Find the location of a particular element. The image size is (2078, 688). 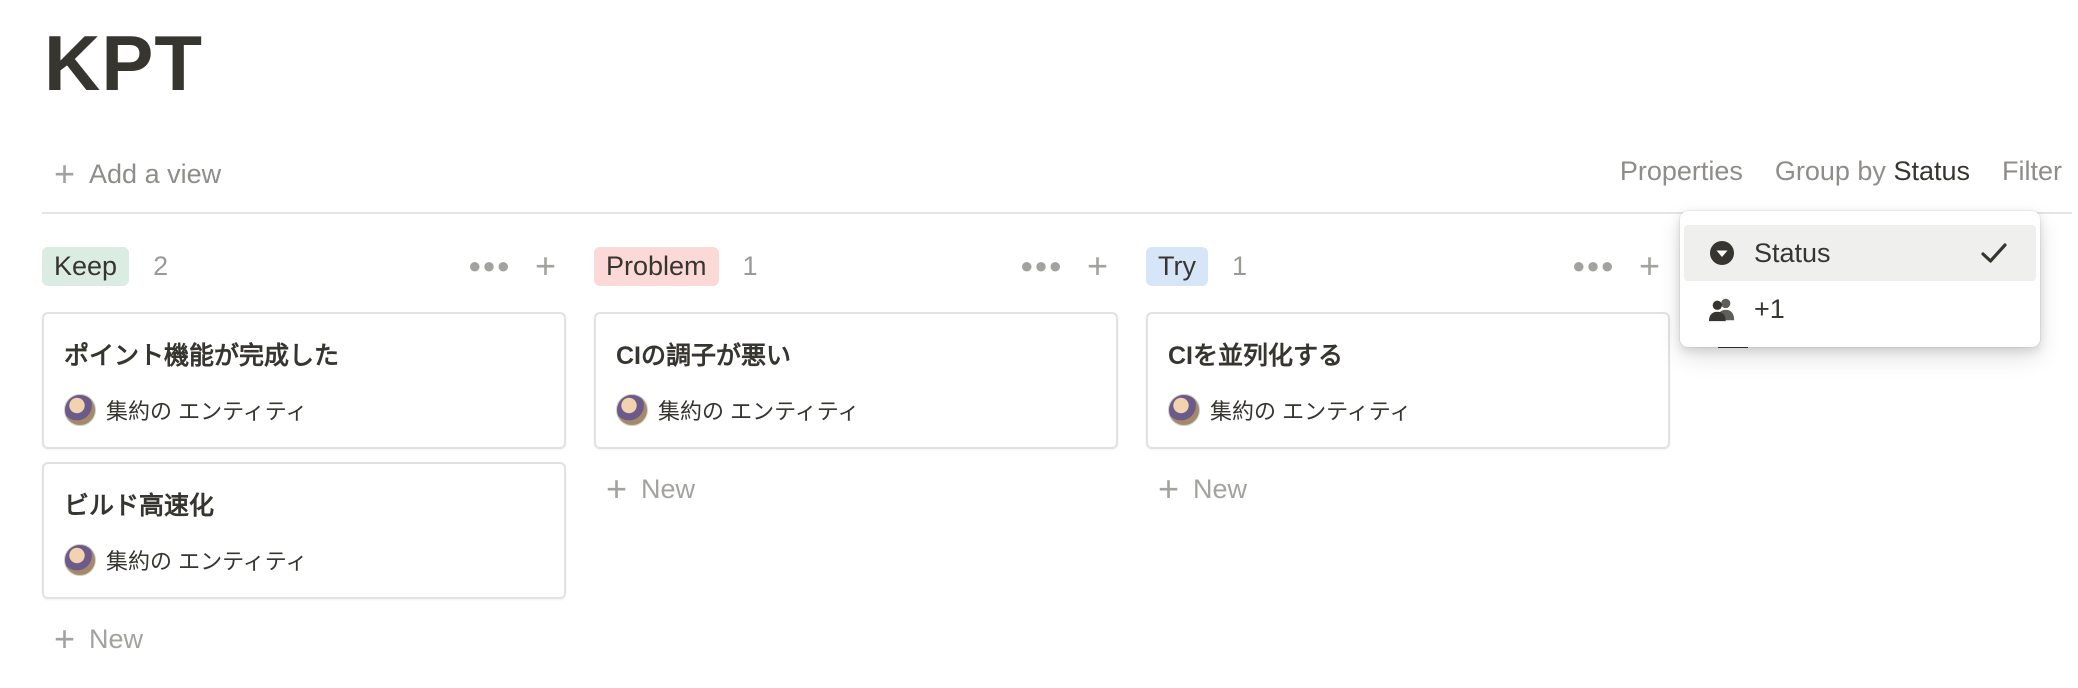

people-icon is located at coordinates (1722, 309).